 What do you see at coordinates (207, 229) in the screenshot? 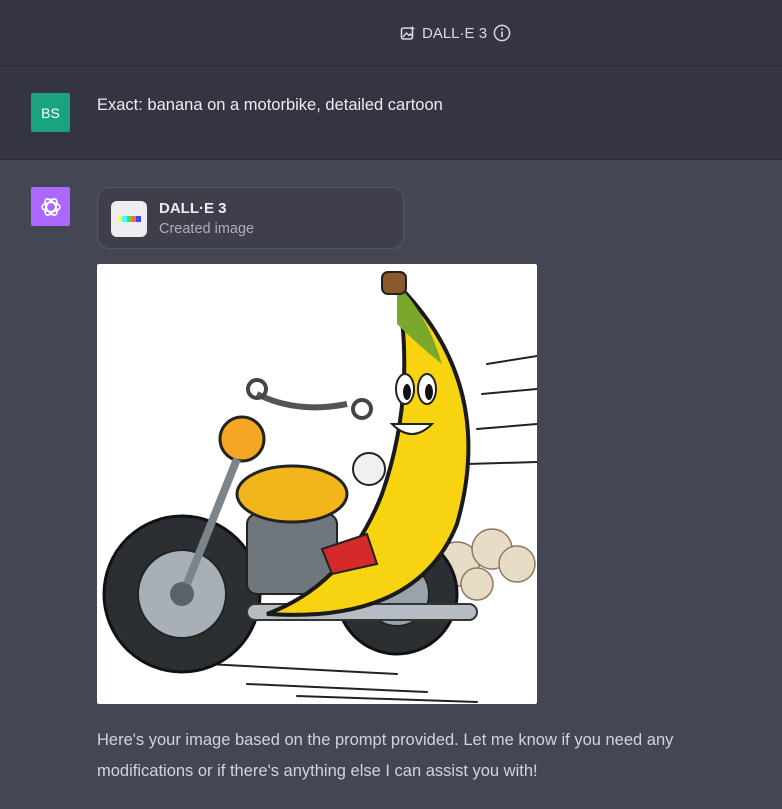
I see `tool-card-subtitle: Created image` at bounding box center [207, 229].